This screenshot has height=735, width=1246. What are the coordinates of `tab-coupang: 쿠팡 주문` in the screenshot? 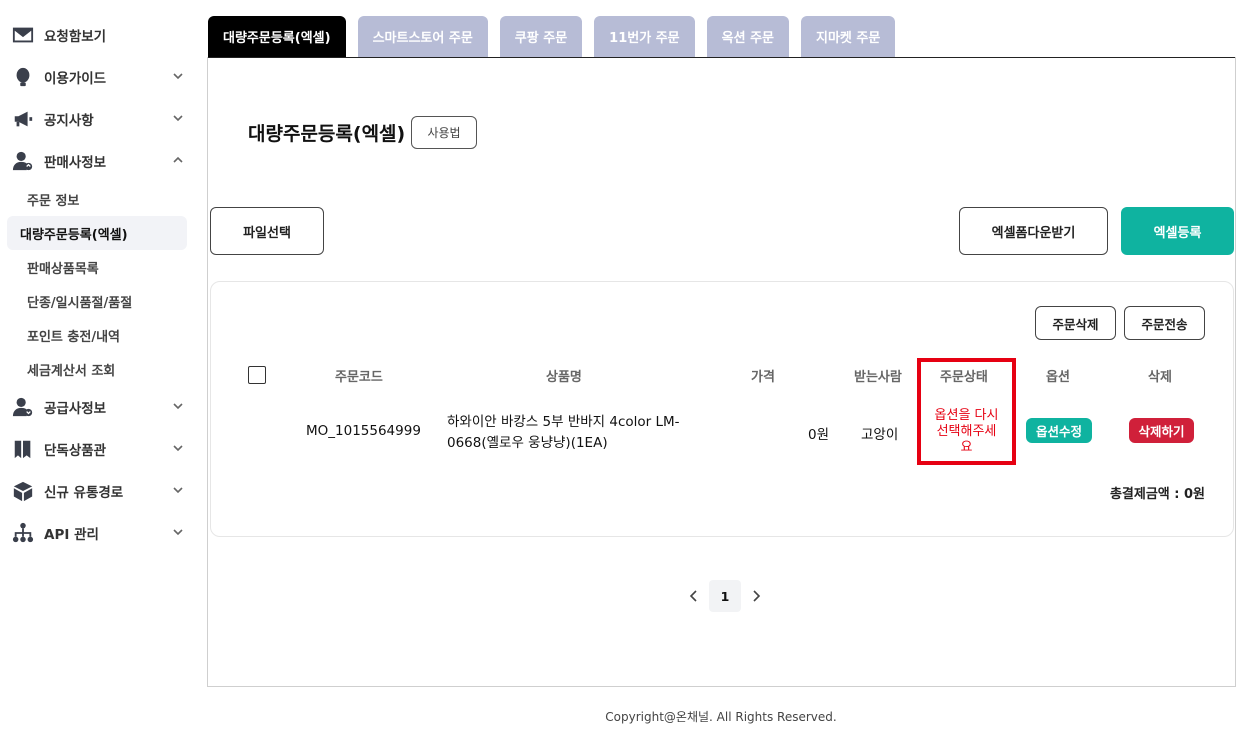 It's located at (541, 36).